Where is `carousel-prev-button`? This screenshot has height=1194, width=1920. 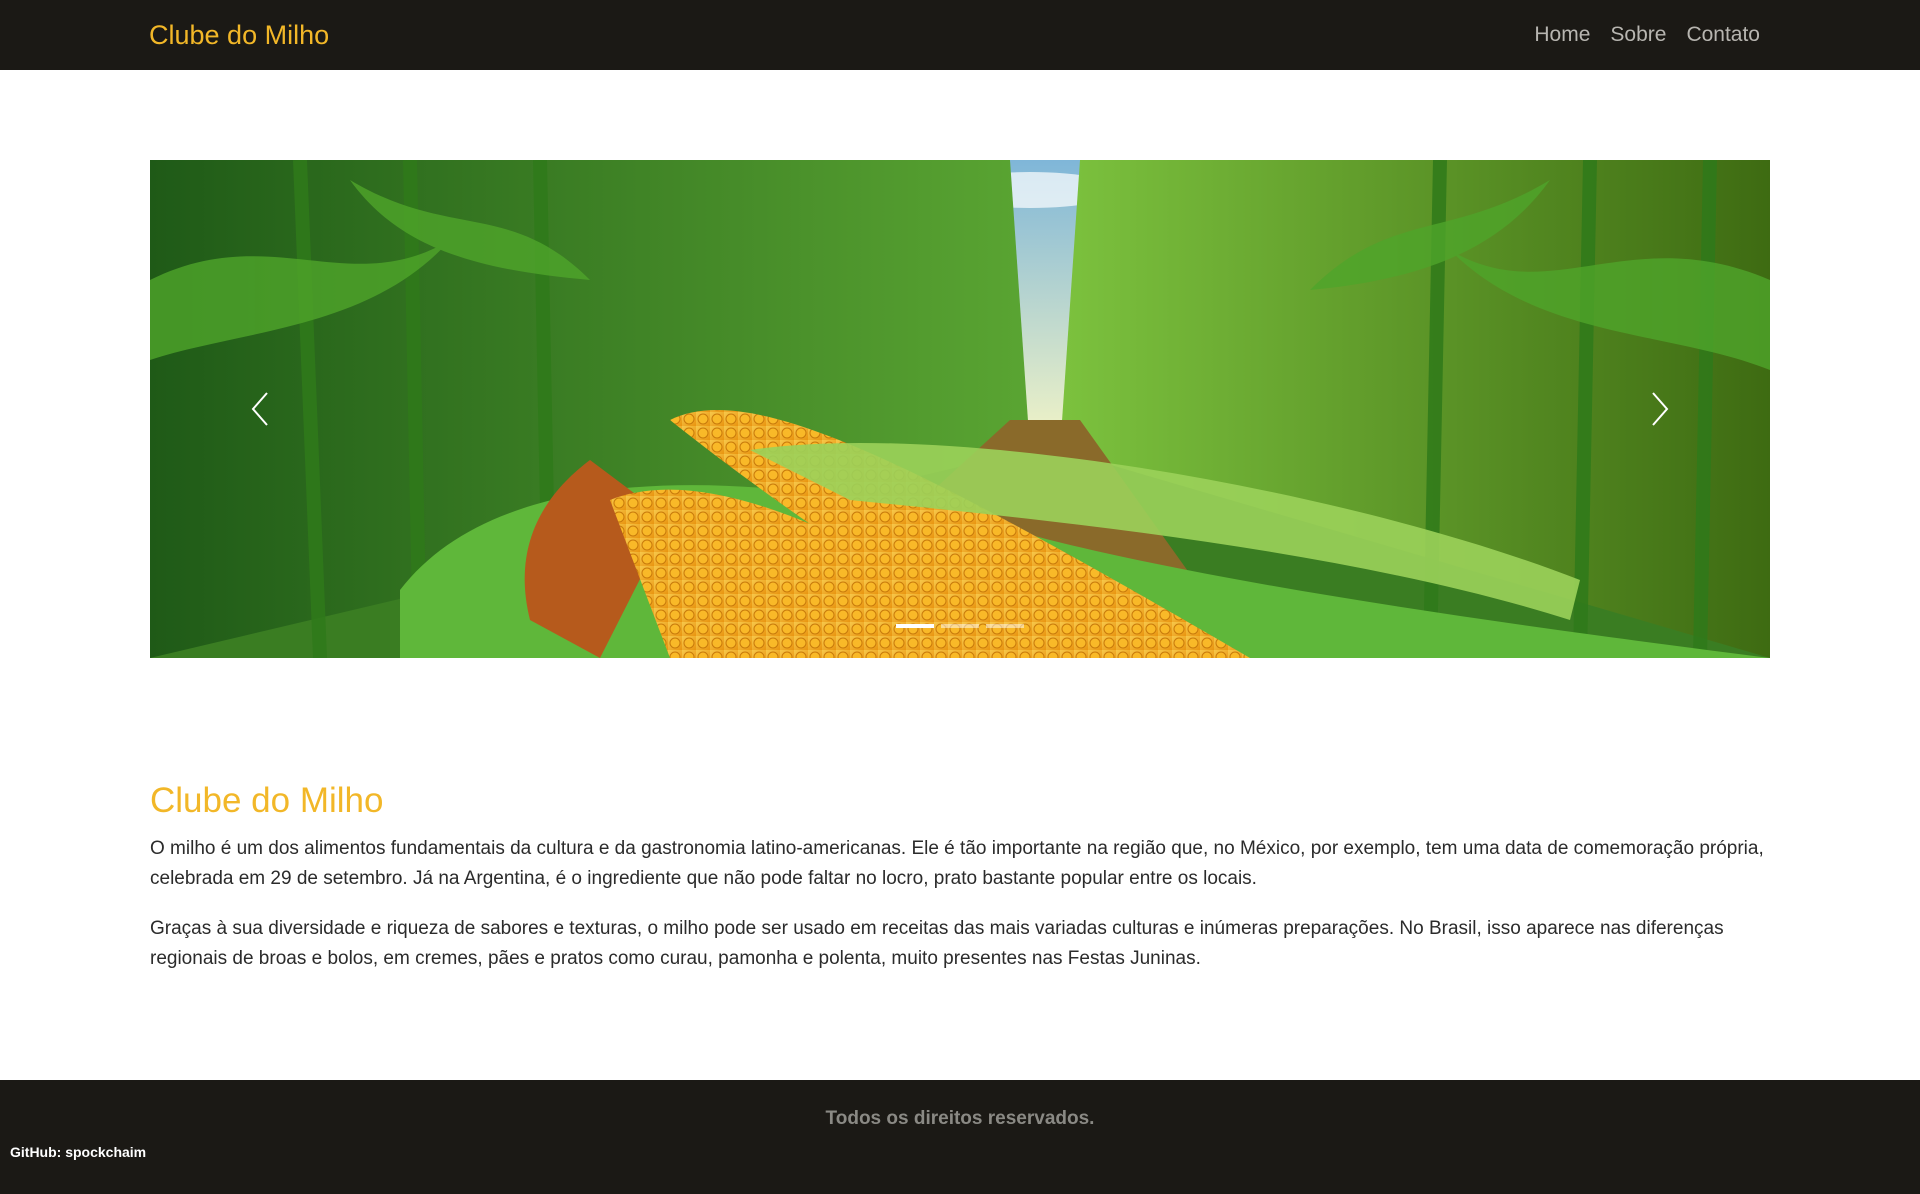 carousel-prev-button is located at coordinates (260, 409).